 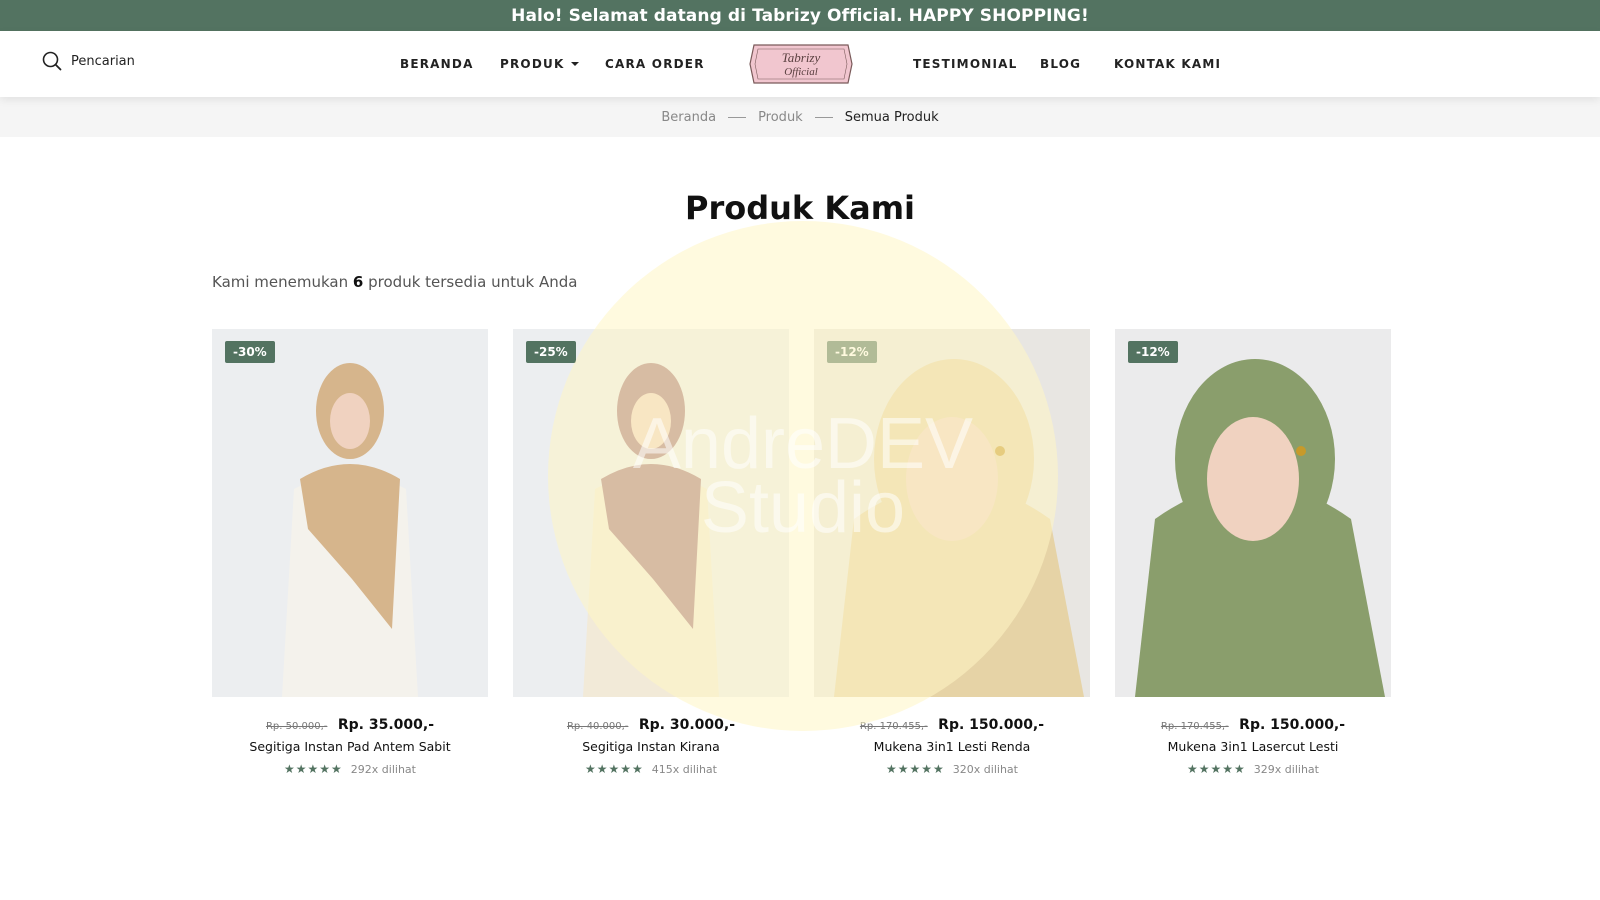 I want to click on sale-price: Rp. 30.000,-, so click(x=687, y=725).